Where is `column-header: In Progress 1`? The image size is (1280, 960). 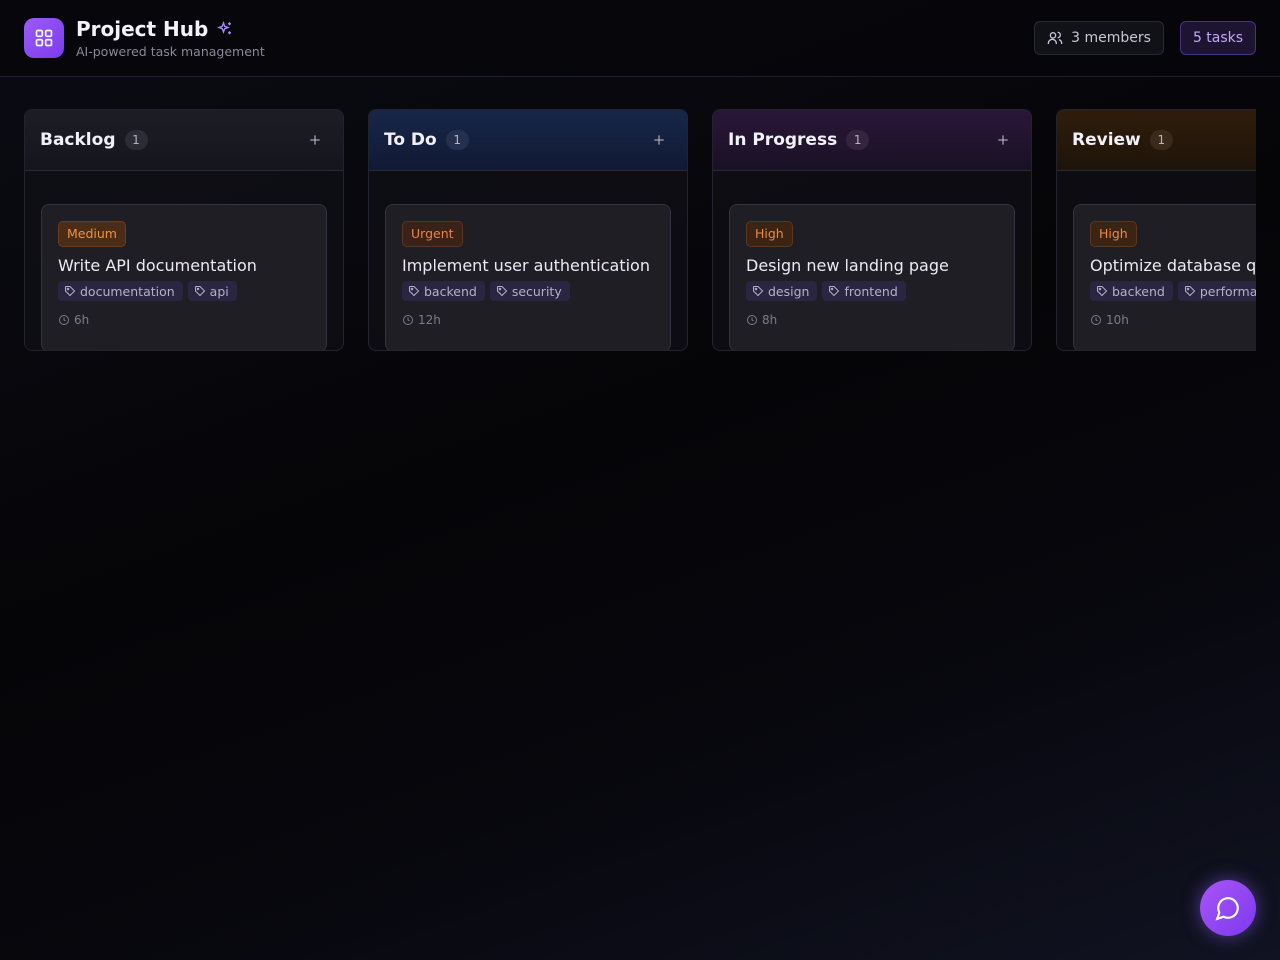 column-header: In Progress 1 is located at coordinates (872, 140).